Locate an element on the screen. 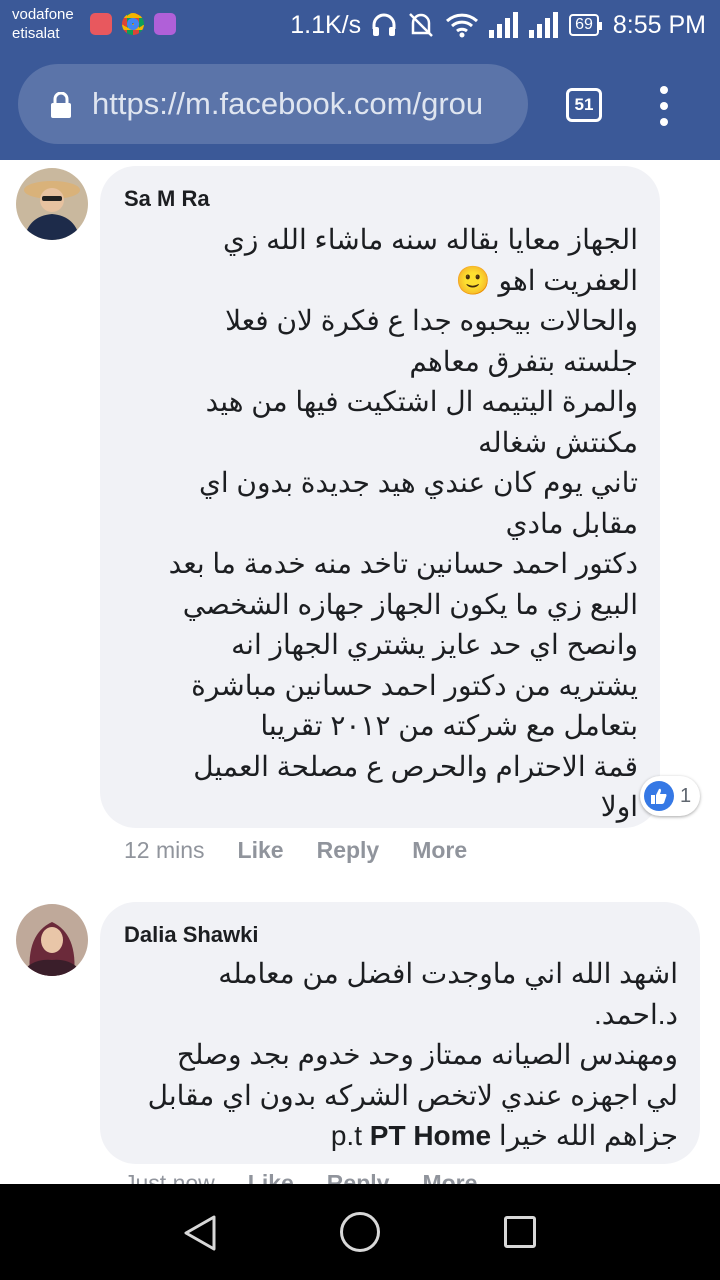 The height and width of the screenshot is (1280, 720). chrome-app-icon is located at coordinates (133, 24).